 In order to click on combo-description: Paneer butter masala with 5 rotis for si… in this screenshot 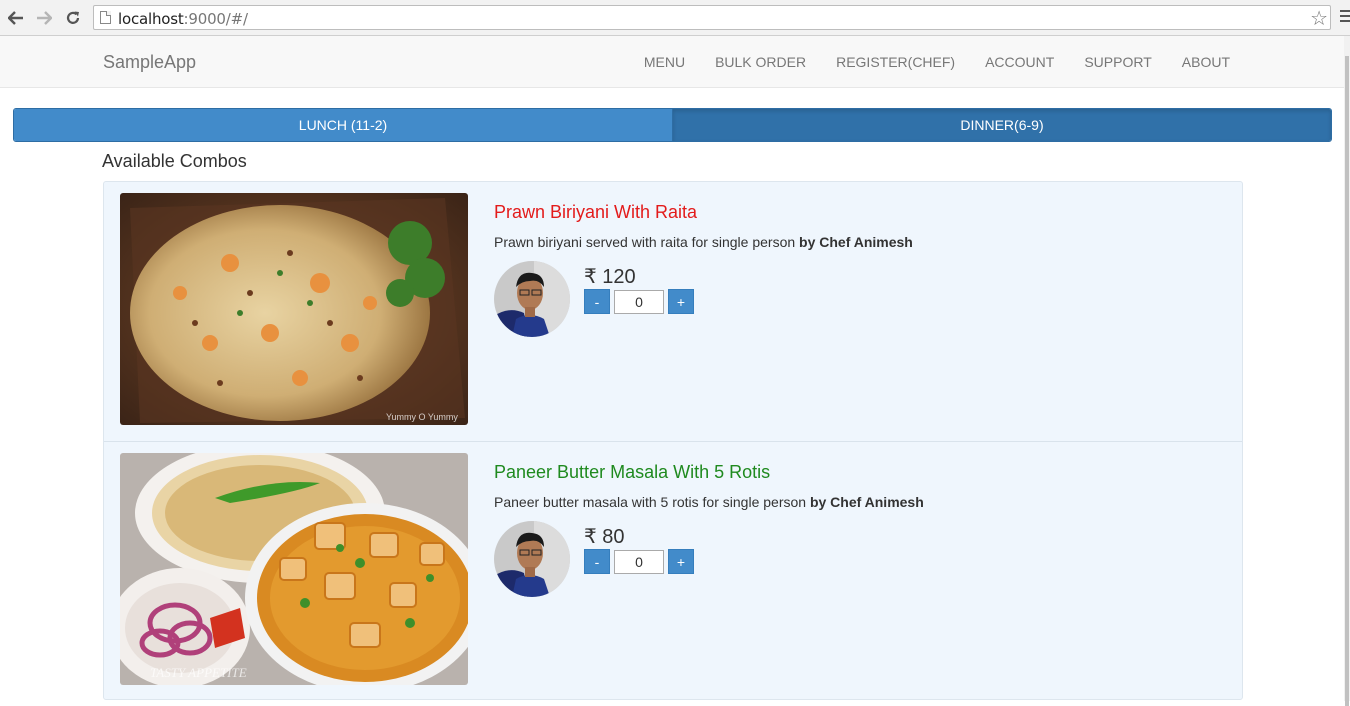, I will do `click(709, 502)`.